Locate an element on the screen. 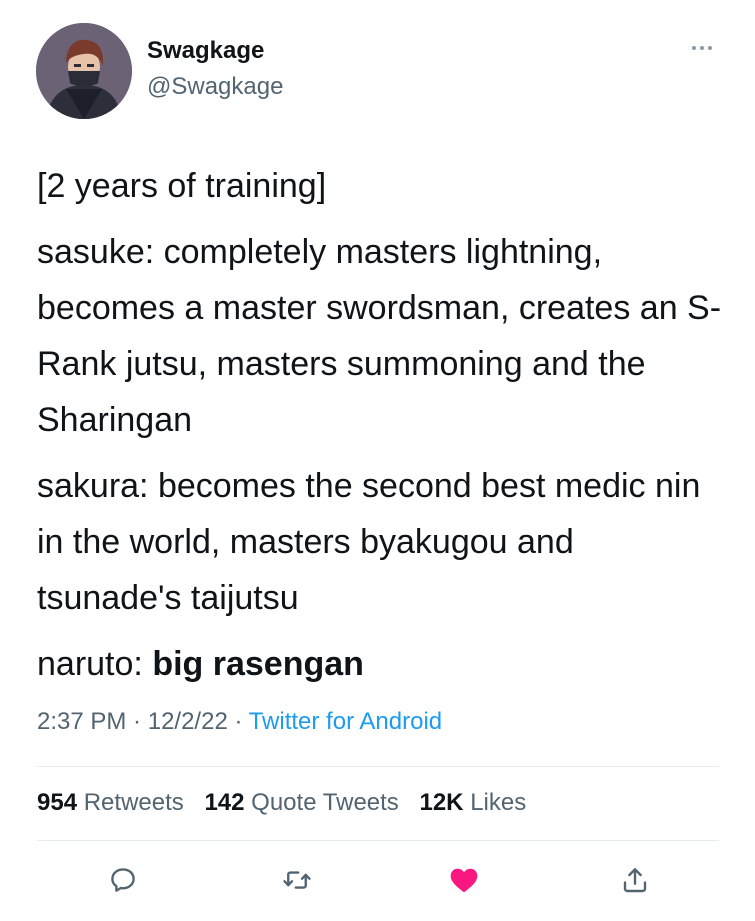  quote-tweets-count: 142 is located at coordinates (224, 802).